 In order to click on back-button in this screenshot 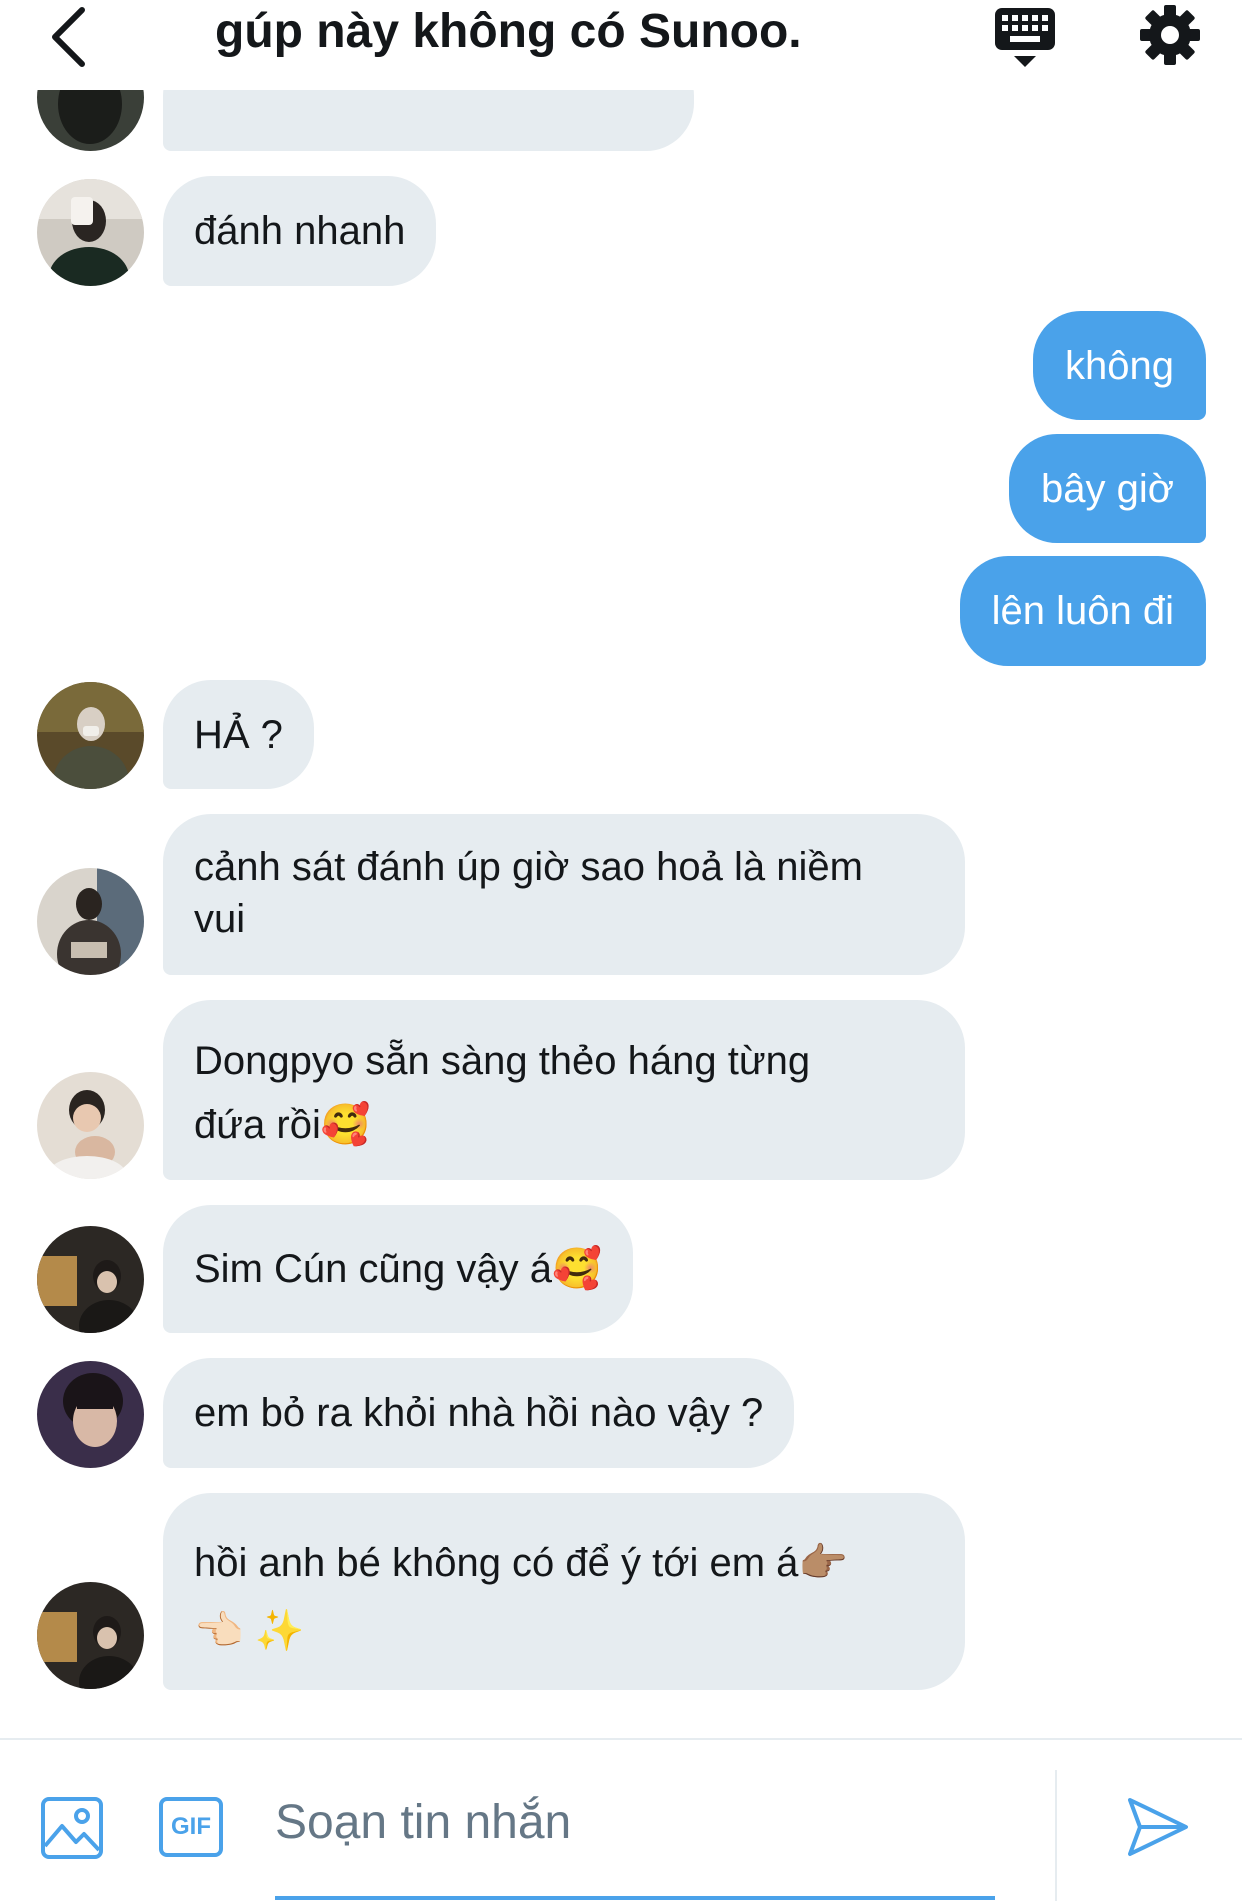, I will do `click(68, 37)`.